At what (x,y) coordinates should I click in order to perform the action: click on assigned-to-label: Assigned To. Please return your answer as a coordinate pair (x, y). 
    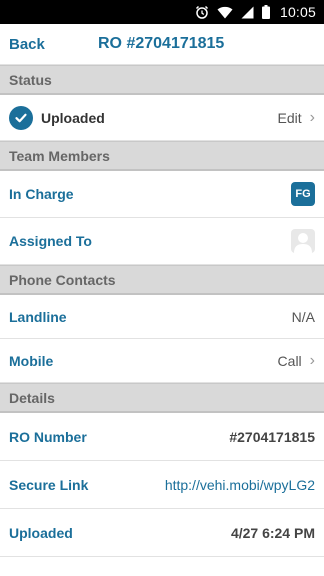
    Looking at the image, I should click on (50, 241).